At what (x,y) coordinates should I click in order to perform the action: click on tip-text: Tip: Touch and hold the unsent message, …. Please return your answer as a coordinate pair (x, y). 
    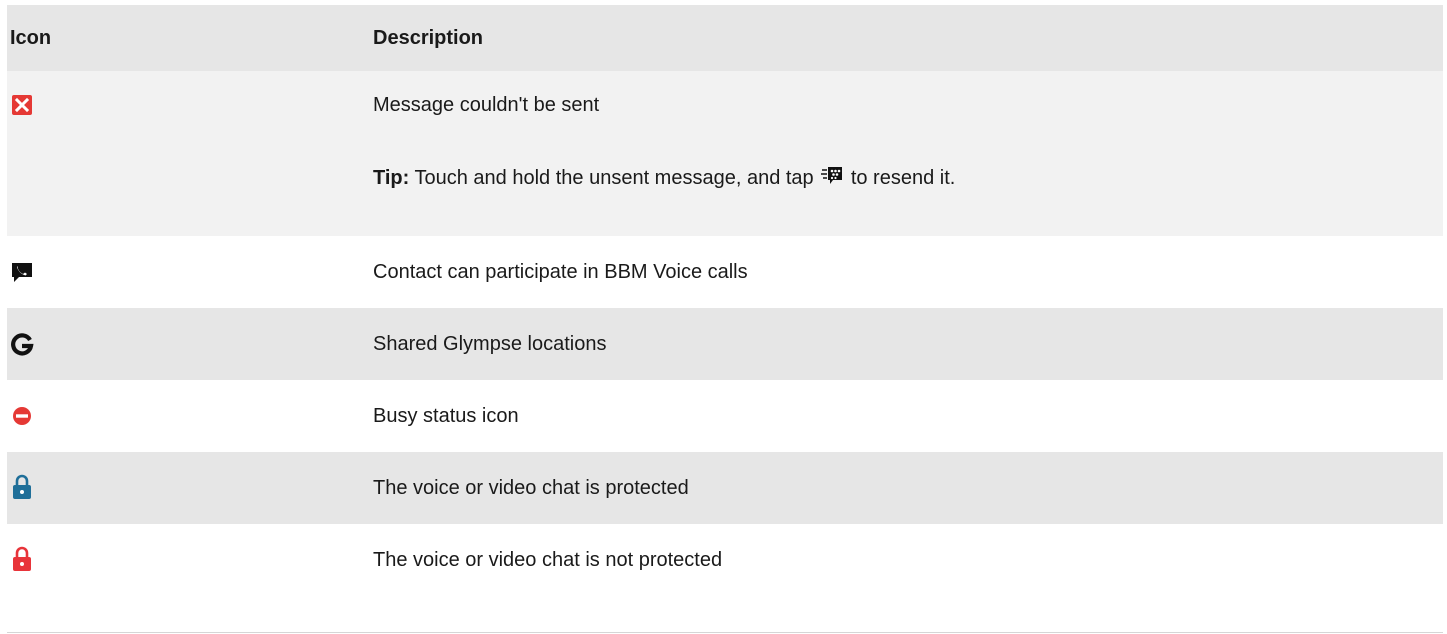
    Looking at the image, I should click on (664, 177).